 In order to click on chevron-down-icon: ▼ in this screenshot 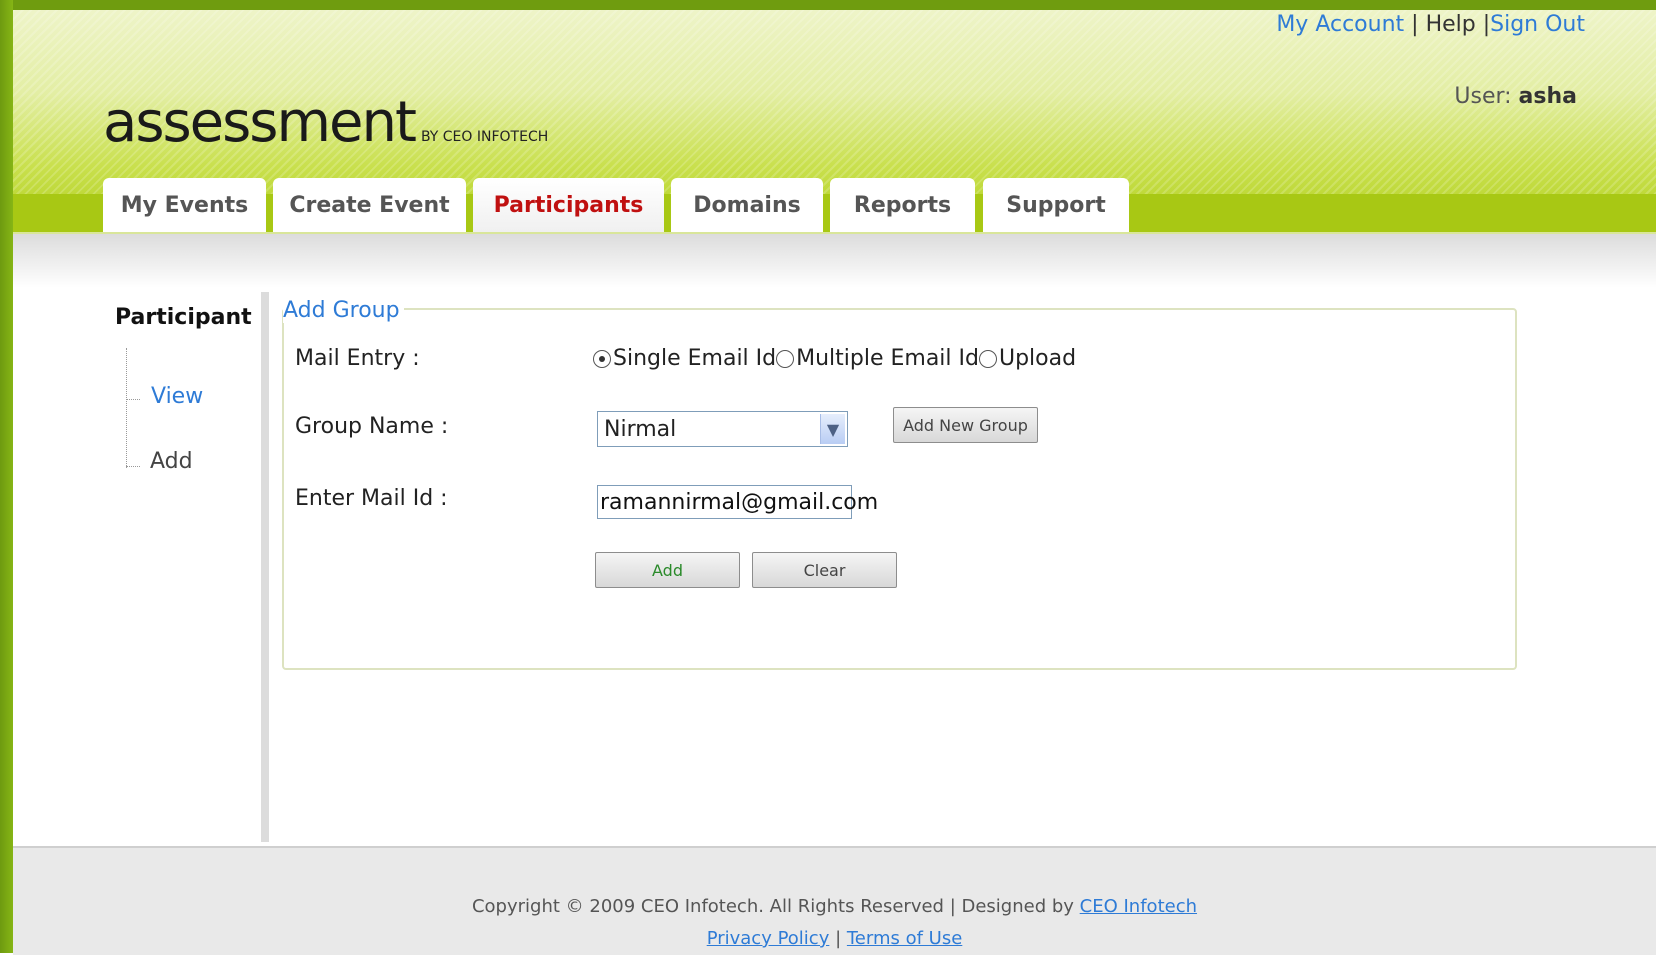, I will do `click(832, 429)`.